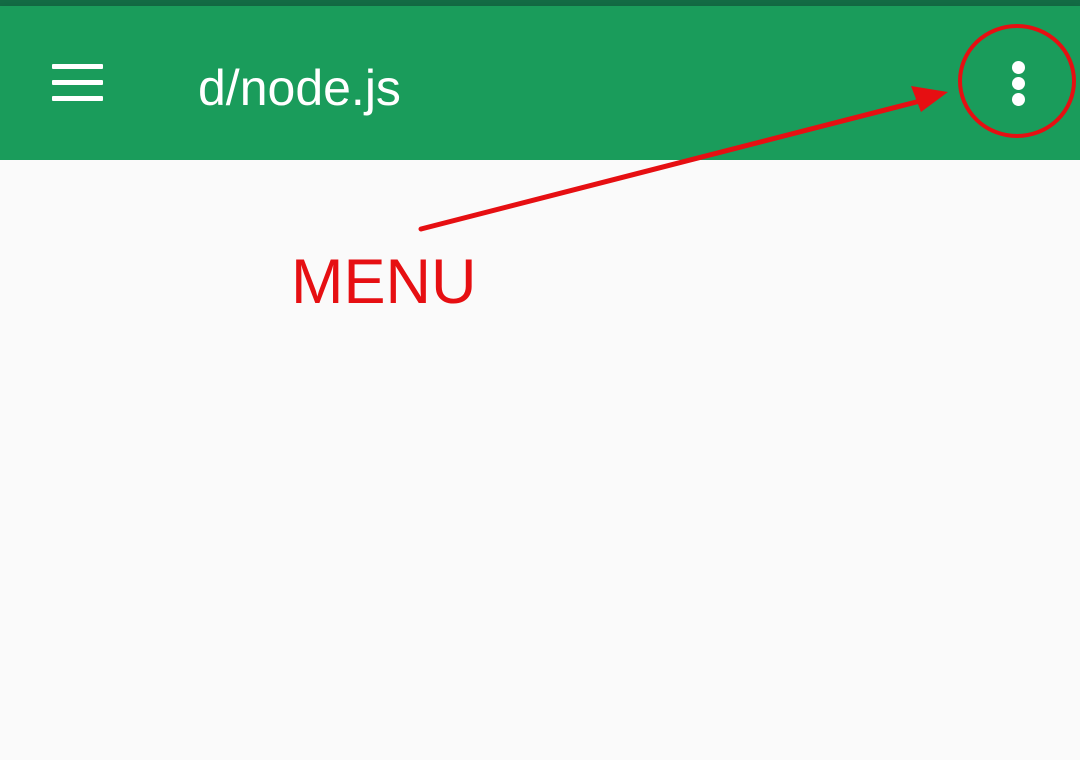 The image size is (1080, 760). I want to click on menu-annotation-label: MENU, so click(384, 282).